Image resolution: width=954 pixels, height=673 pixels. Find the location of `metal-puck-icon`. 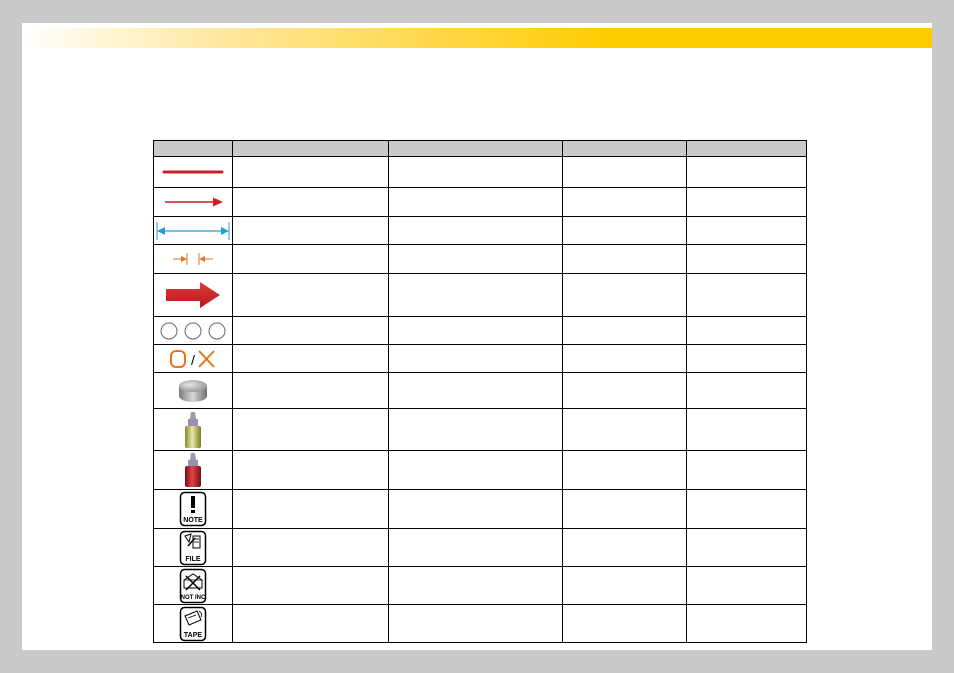

metal-puck-icon is located at coordinates (193, 390).